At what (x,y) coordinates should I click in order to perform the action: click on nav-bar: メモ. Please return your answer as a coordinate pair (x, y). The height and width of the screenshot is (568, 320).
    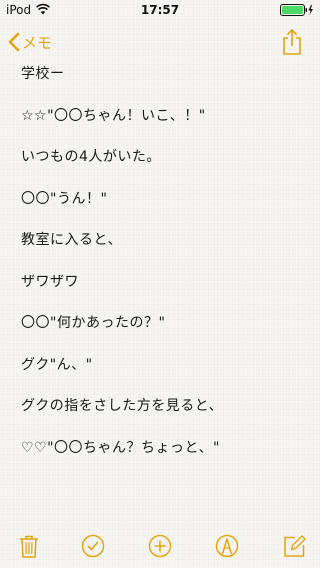
    Looking at the image, I should click on (160, 42).